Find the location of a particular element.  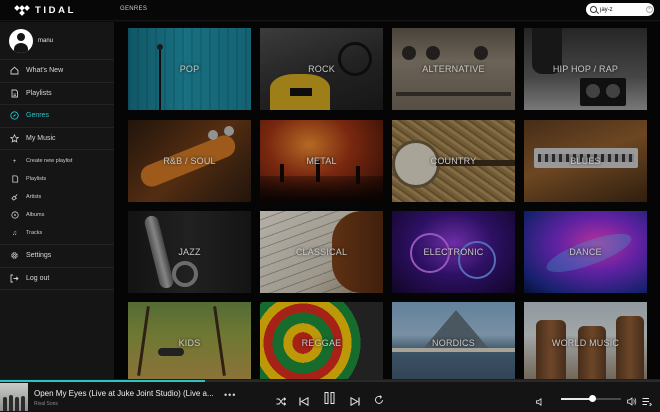

search-box: × is located at coordinates (620, 9).